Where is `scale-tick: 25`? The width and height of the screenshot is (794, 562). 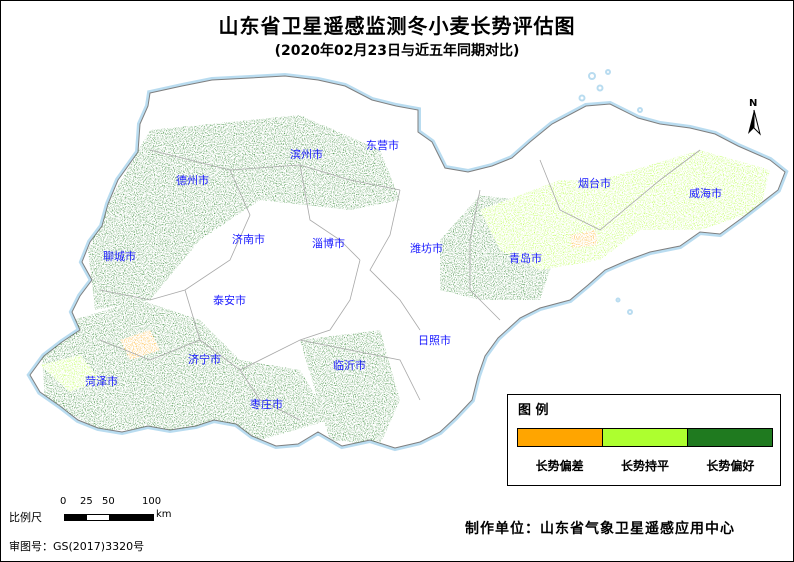
scale-tick: 25 is located at coordinates (86, 501).